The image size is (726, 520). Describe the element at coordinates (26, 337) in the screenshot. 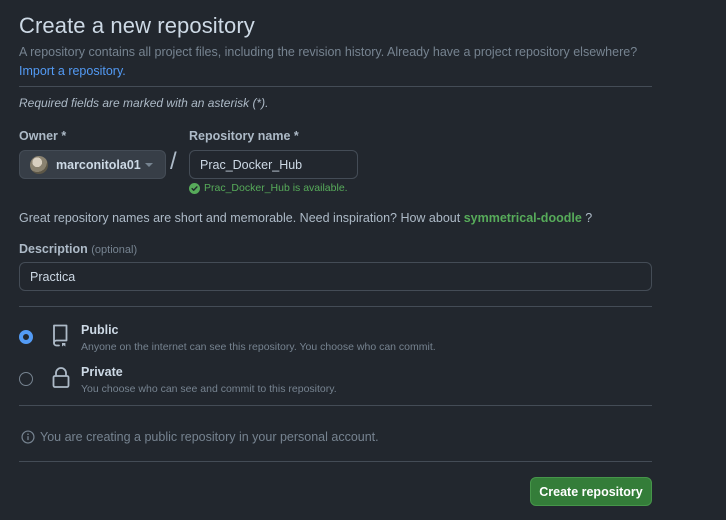

I see `public-radio` at that location.